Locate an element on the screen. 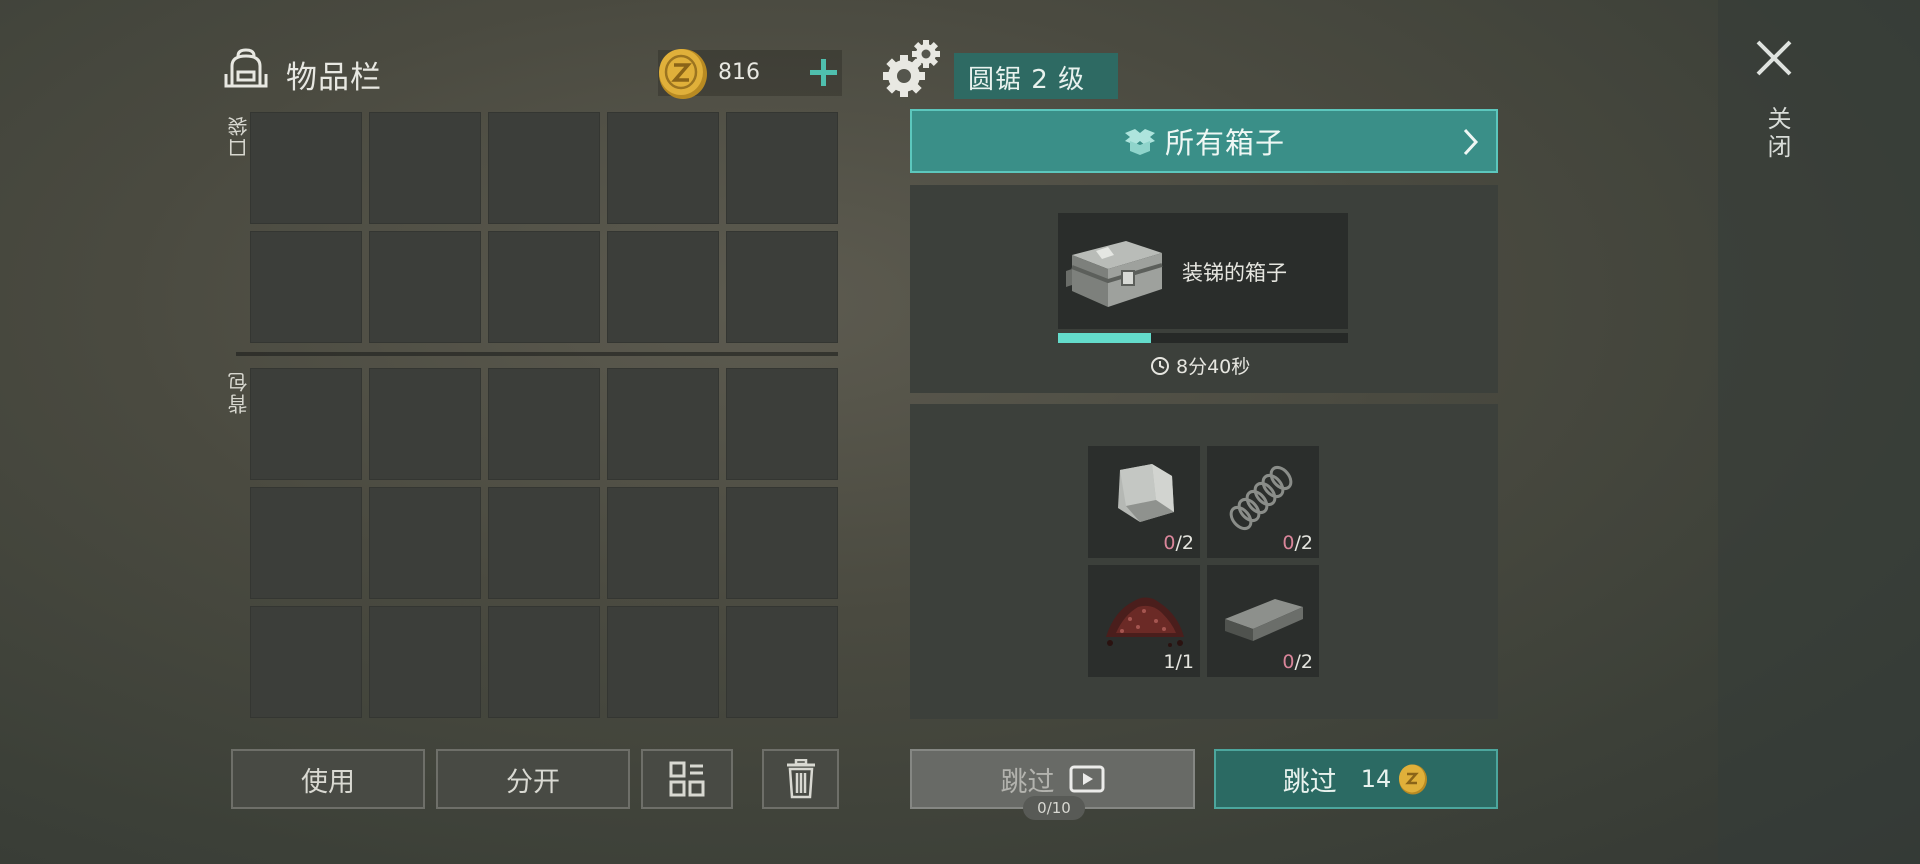  sort-grid-icon is located at coordinates (687, 779).